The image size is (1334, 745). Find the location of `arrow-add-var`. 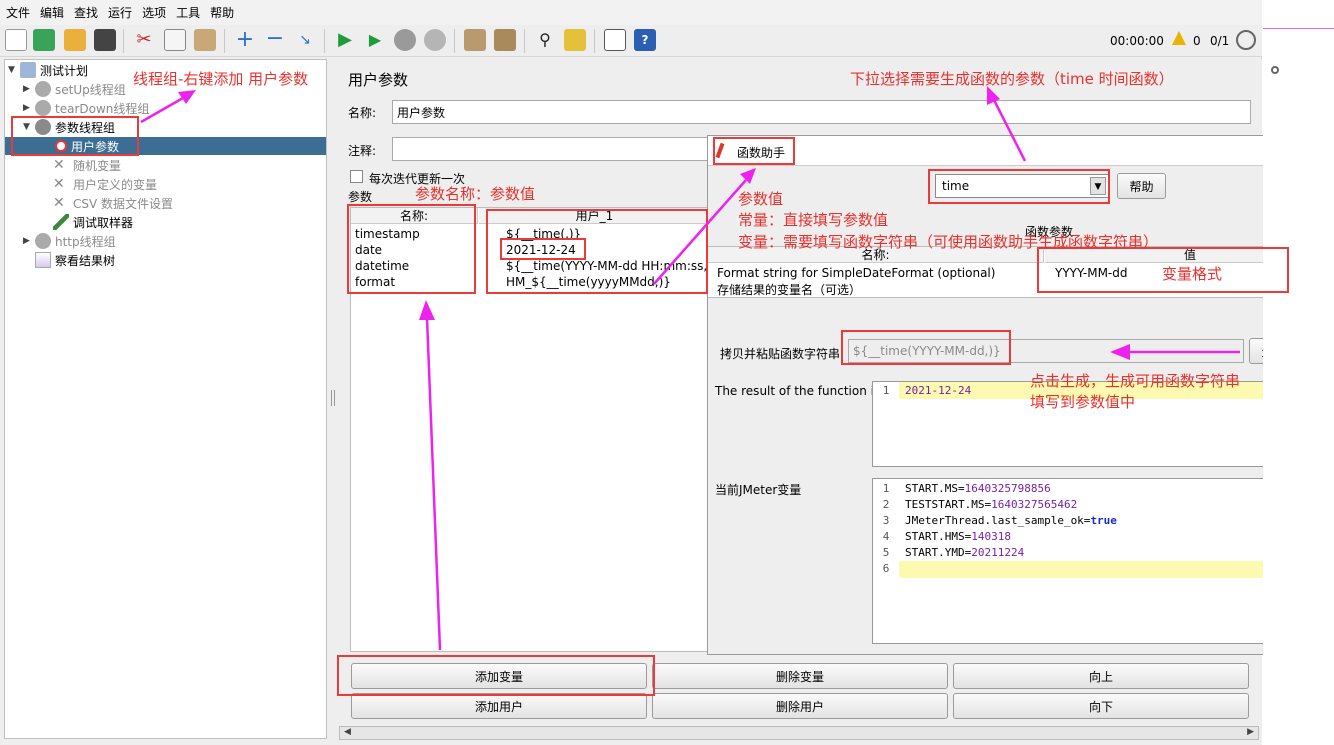

arrow-add-var is located at coordinates (433, 484).